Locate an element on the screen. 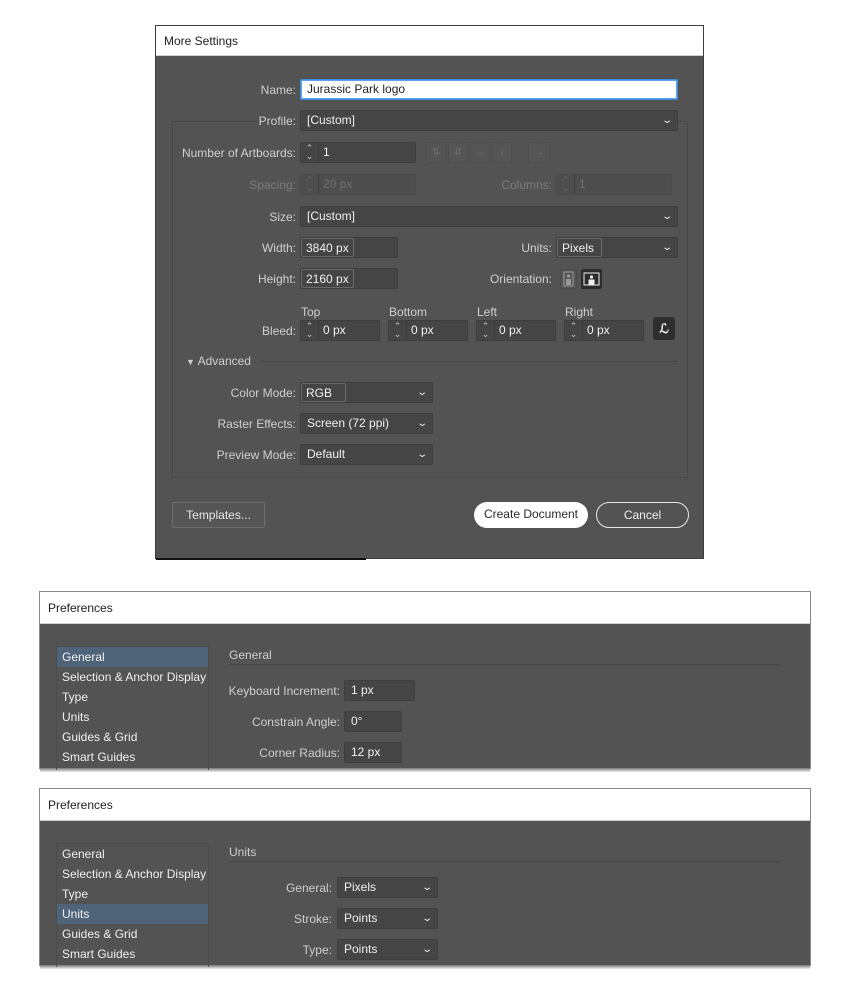  width-input: 3840 px is located at coordinates (349, 247).